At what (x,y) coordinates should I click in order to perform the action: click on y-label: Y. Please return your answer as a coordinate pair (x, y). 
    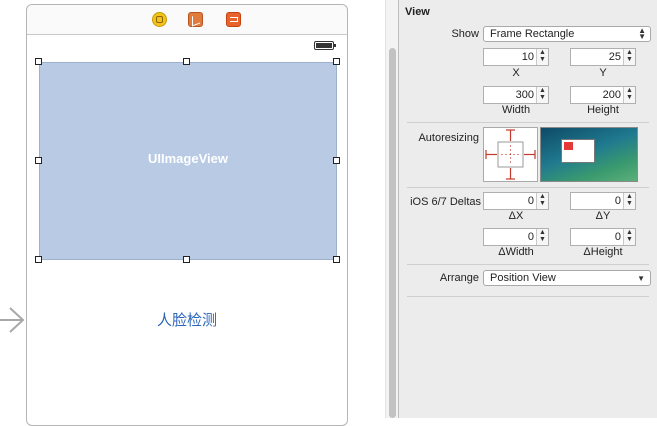
    Looking at the image, I should click on (603, 73).